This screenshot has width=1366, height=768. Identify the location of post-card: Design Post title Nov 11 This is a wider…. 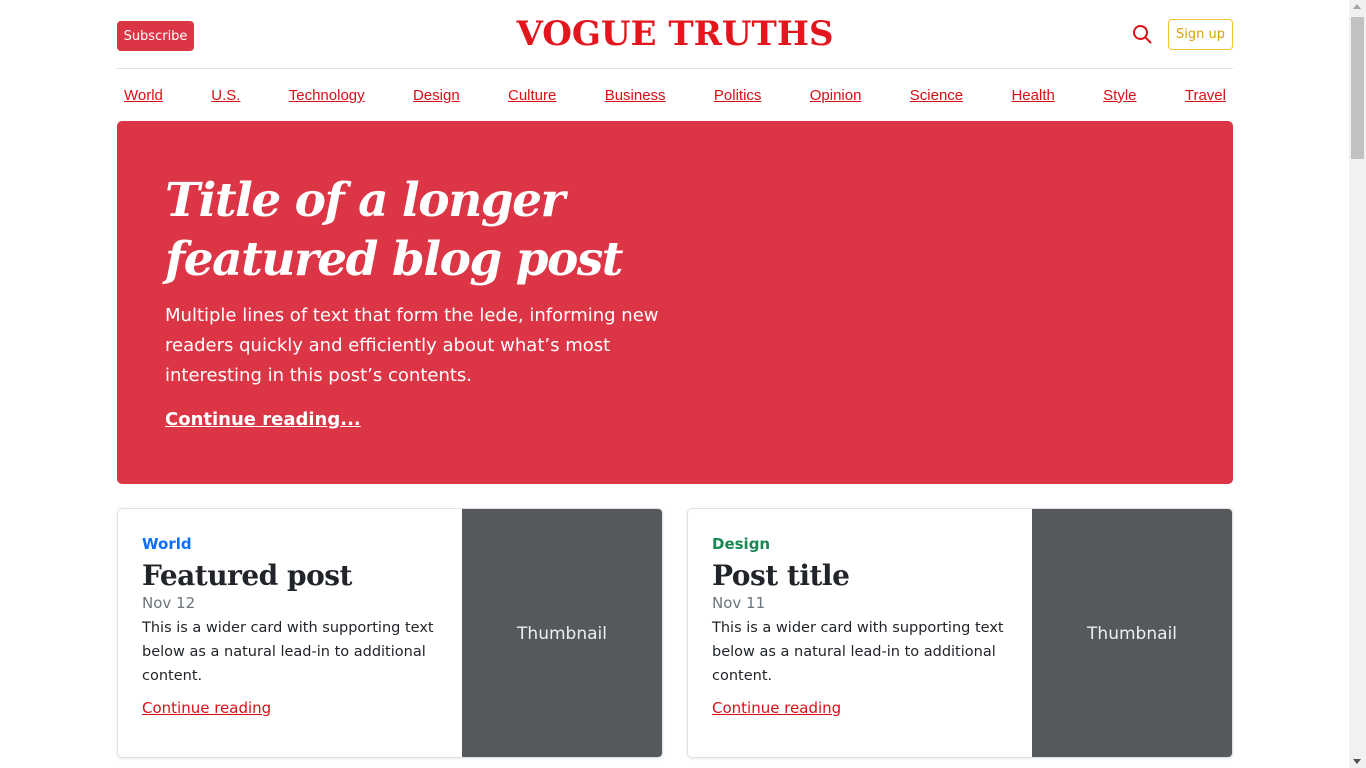
(960, 633).